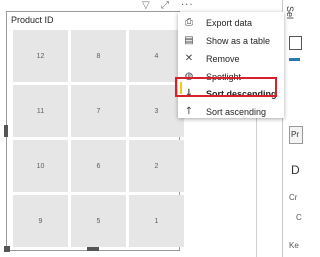 The width and height of the screenshot is (320, 257). Describe the element at coordinates (293, 197) in the screenshot. I see `pane-label-cr: Cr` at that location.